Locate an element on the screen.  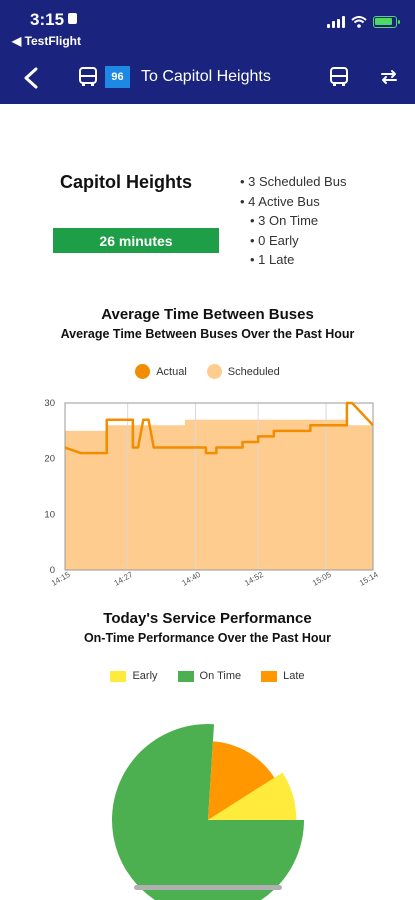
wifi-icon is located at coordinates (359, 22).